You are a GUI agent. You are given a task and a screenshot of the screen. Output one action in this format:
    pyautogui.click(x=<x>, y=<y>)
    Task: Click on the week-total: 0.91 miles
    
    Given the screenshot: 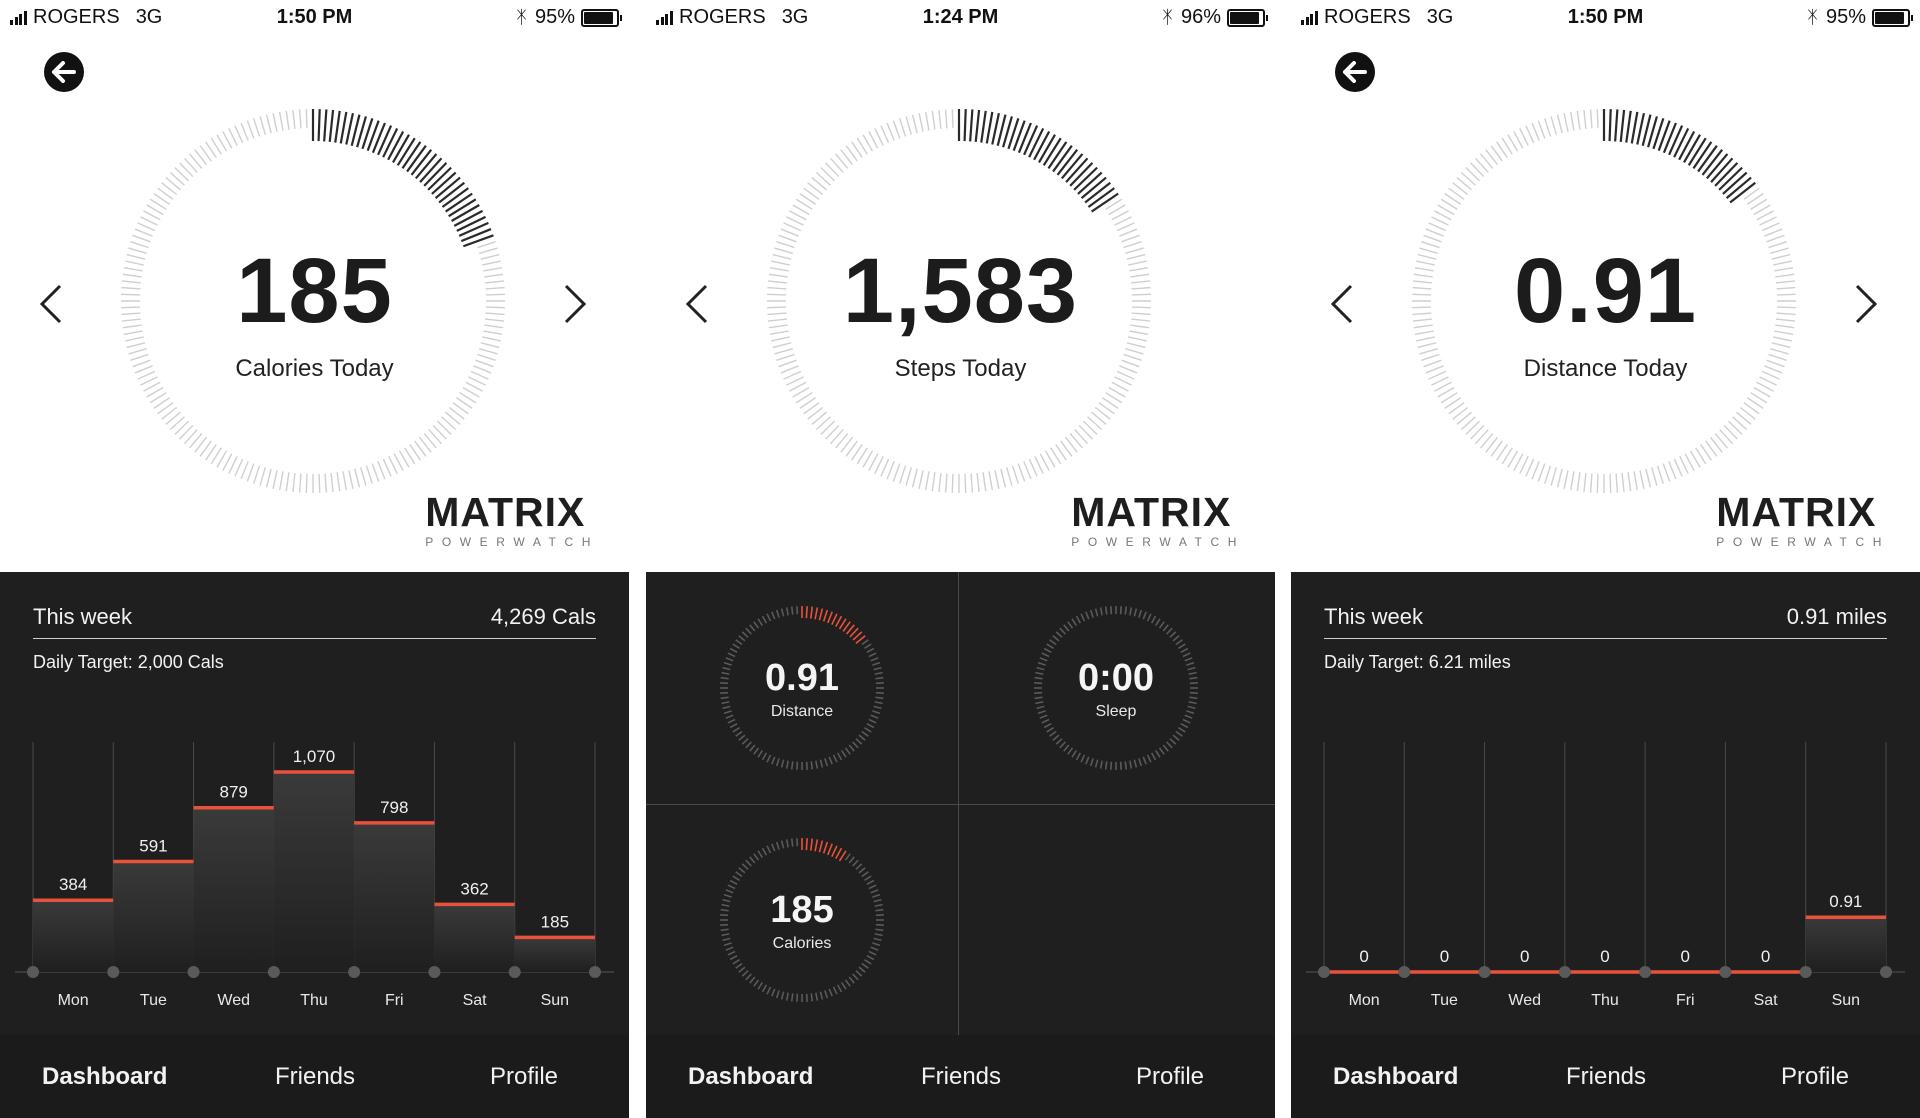 What is the action you would take?
    pyautogui.click(x=1836, y=616)
    